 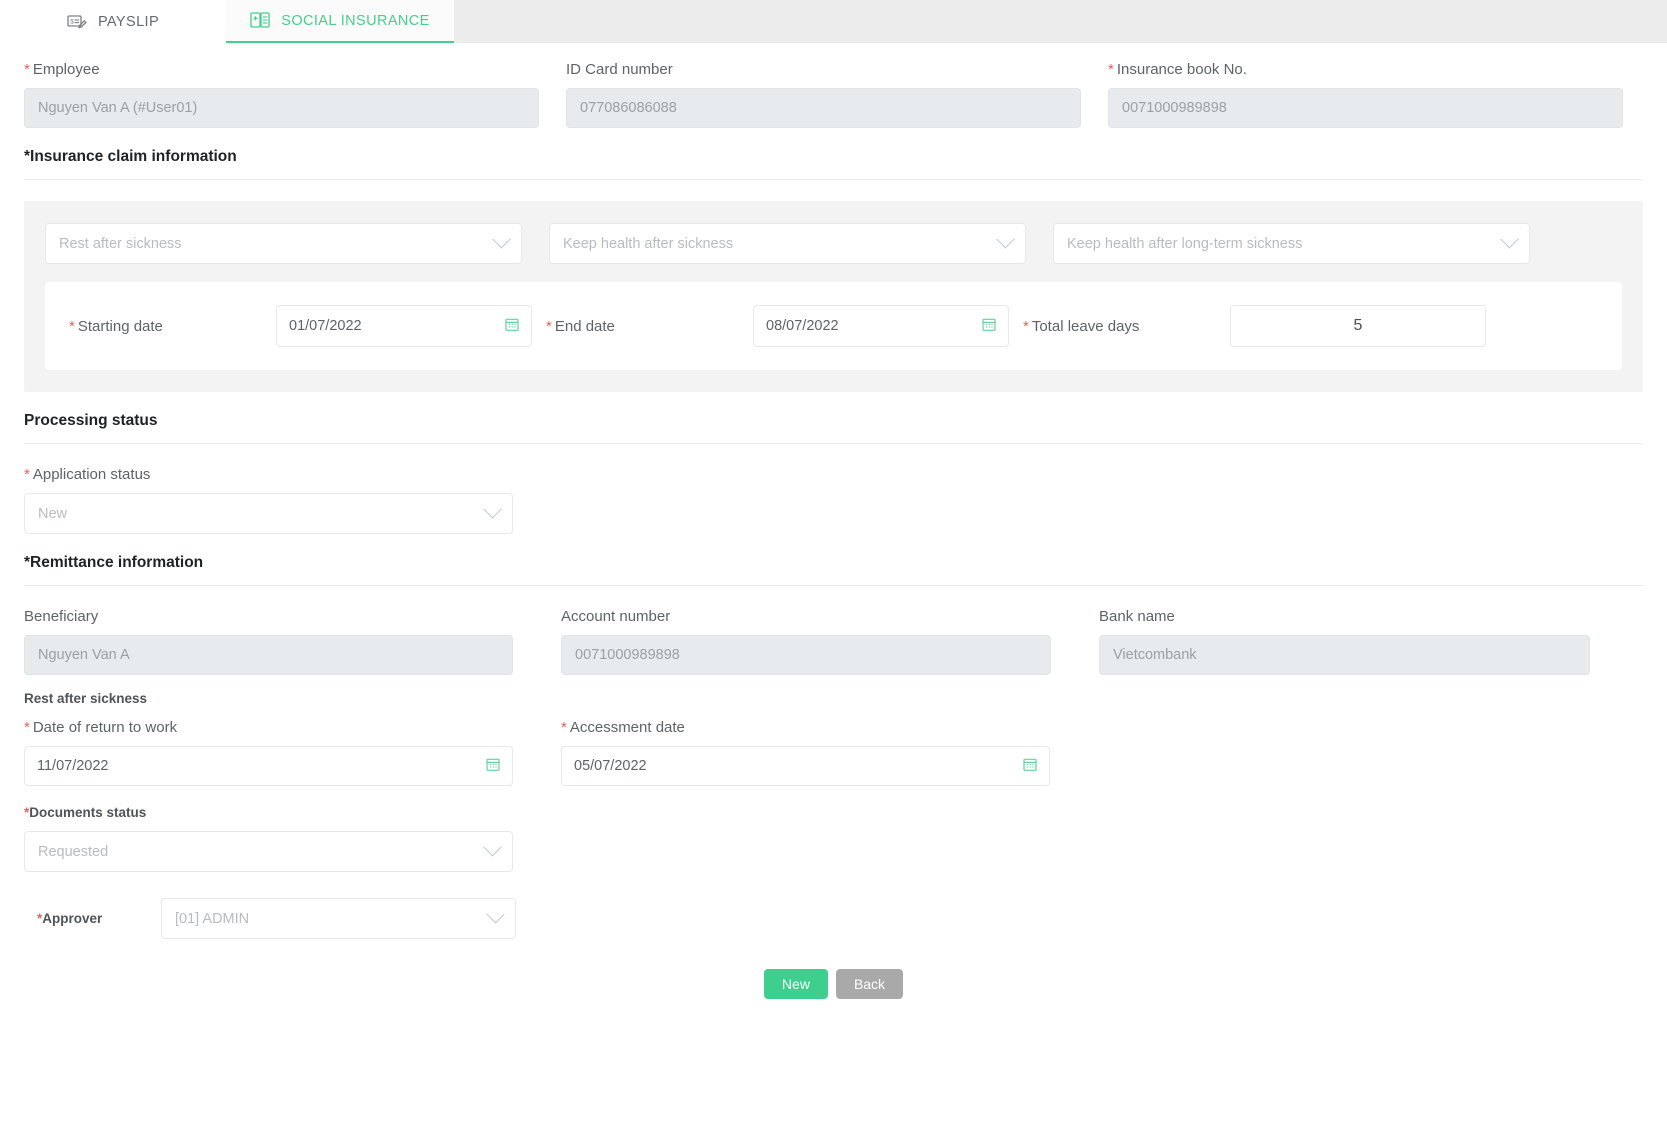 I want to click on id-card-field-group: ID Card number 077086086088, so click(x=823, y=94).